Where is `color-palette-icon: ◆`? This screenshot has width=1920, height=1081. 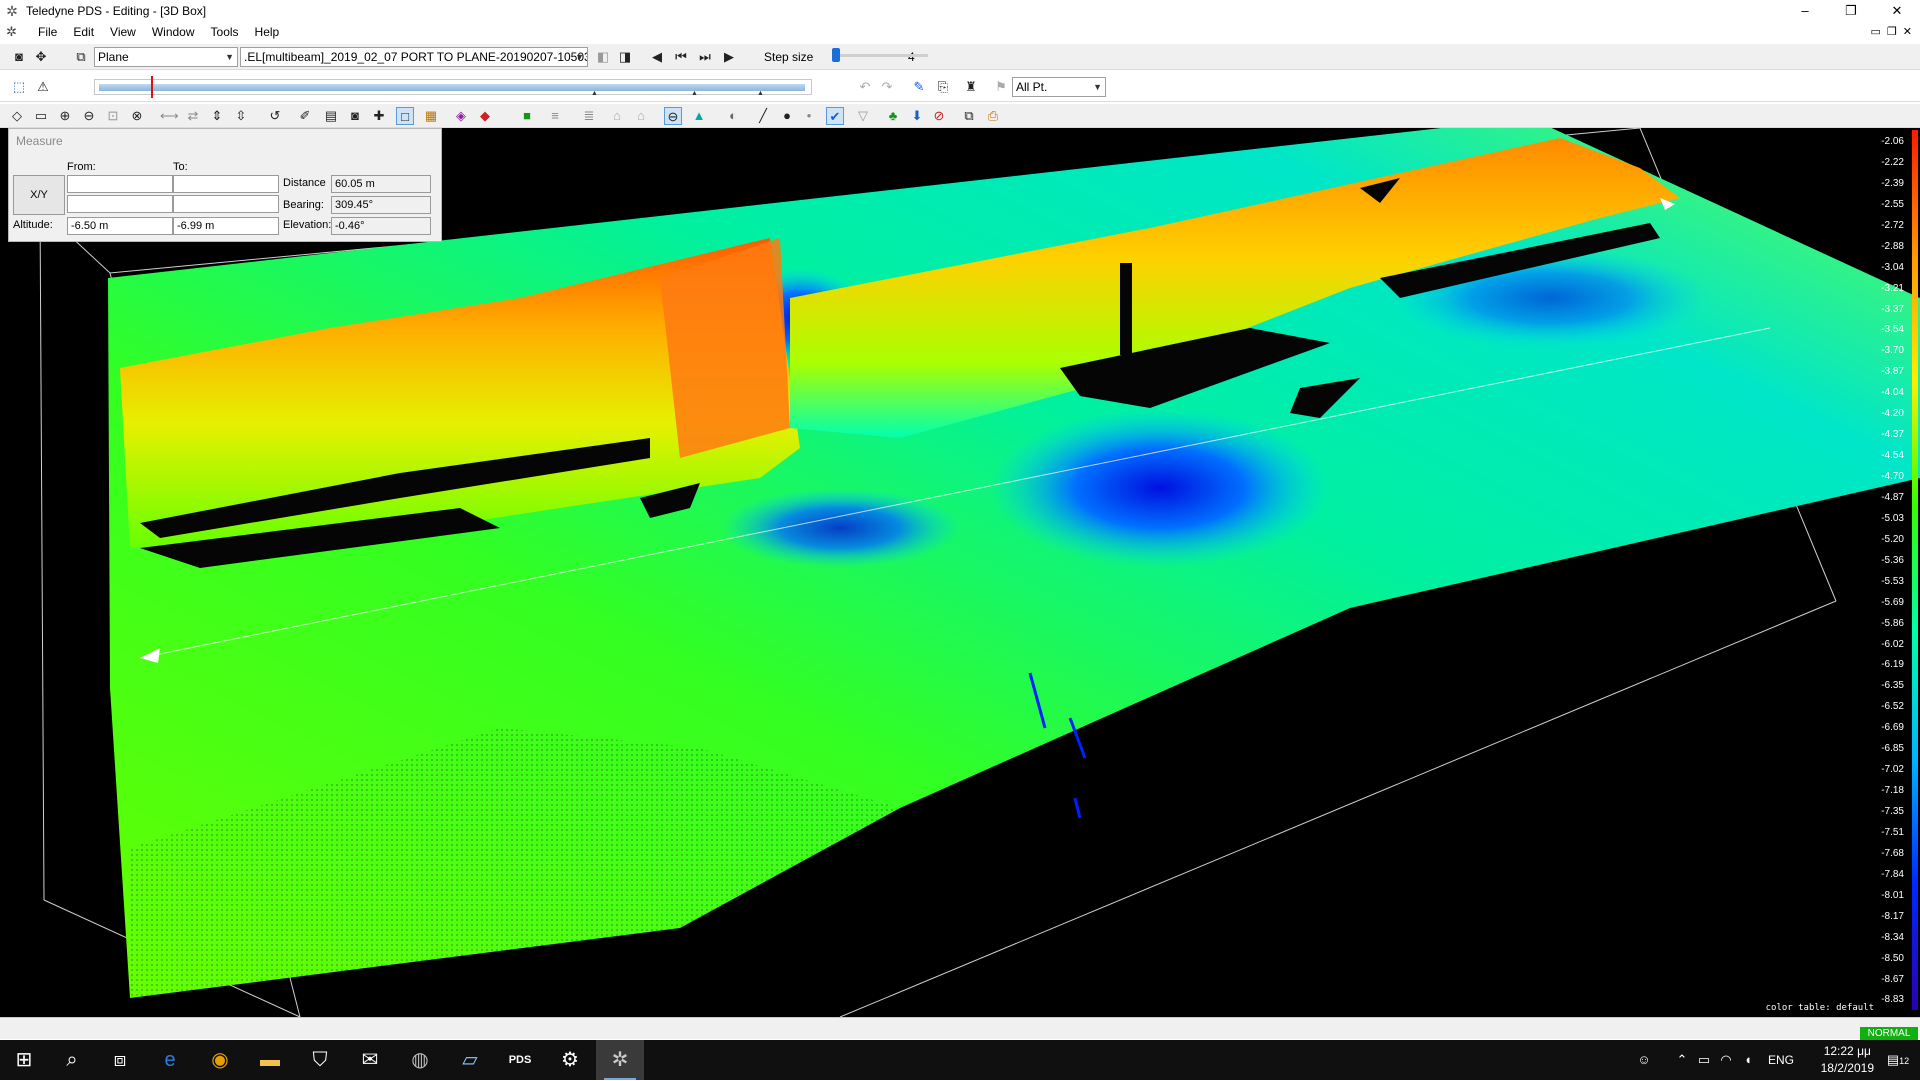
color-palette-icon: ◆ is located at coordinates (485, 116).